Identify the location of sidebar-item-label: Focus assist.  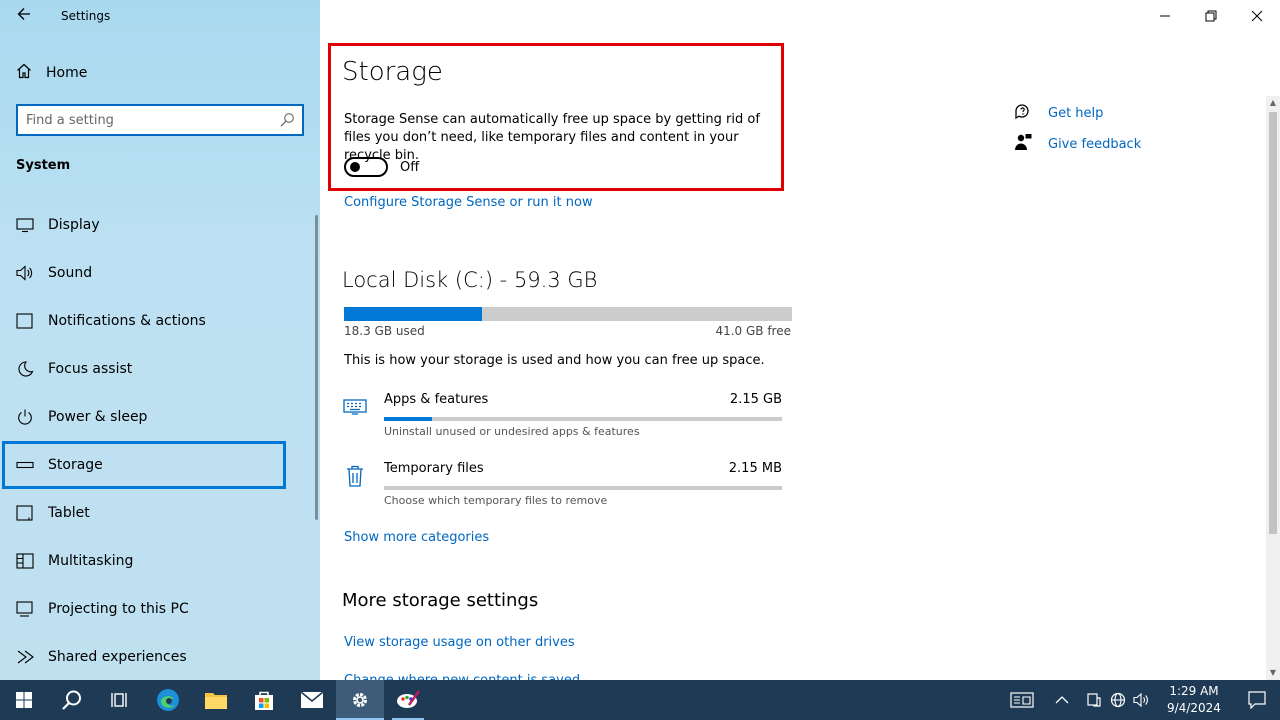
(90, 369).